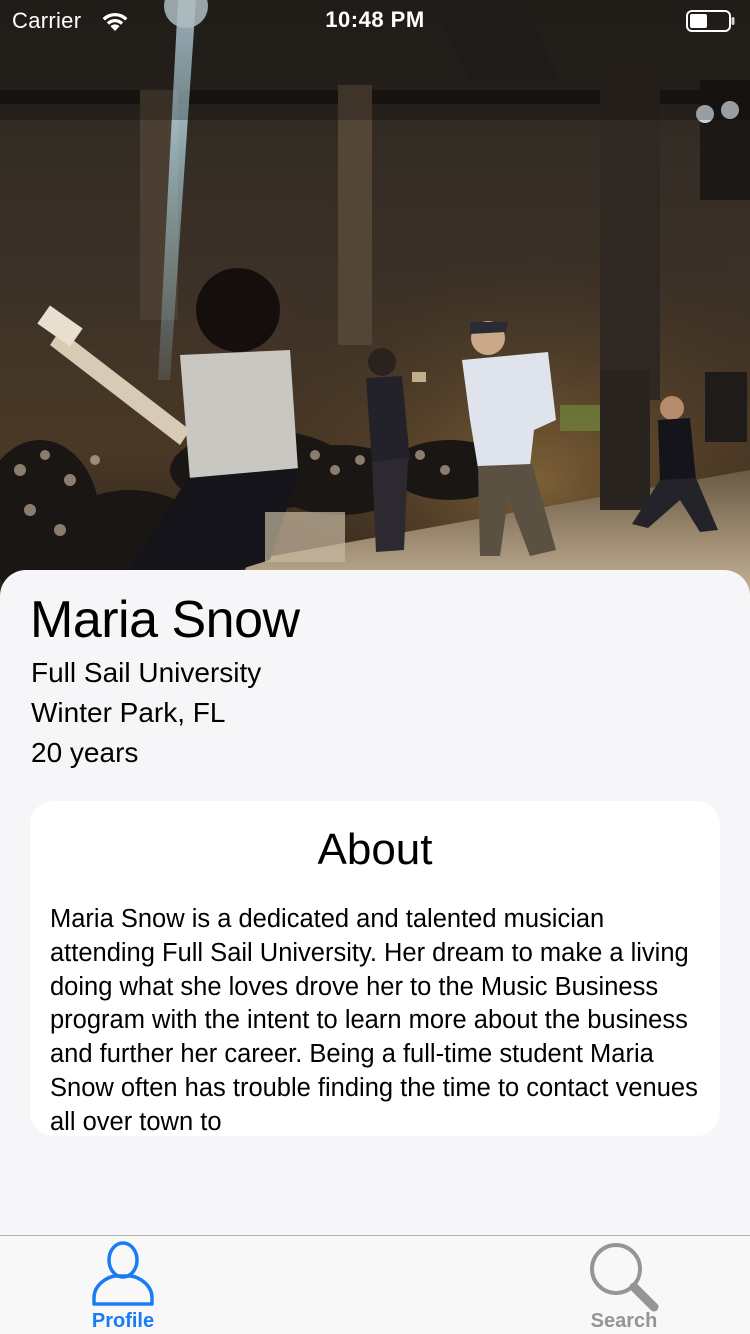 The width and height of the screenshot is (750, 1334). Describe the element at coordinates (710, 21) in the screenshot. I see `battery-icon` at that location.